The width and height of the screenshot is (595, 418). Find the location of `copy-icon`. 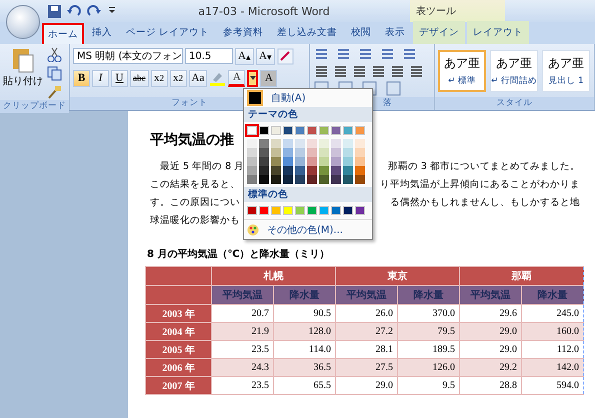

copy-icon is located at coordinates (54, 73).